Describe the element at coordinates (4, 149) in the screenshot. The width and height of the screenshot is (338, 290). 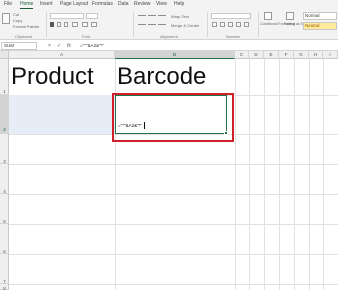
I see `row-header-3: 3` at that location.